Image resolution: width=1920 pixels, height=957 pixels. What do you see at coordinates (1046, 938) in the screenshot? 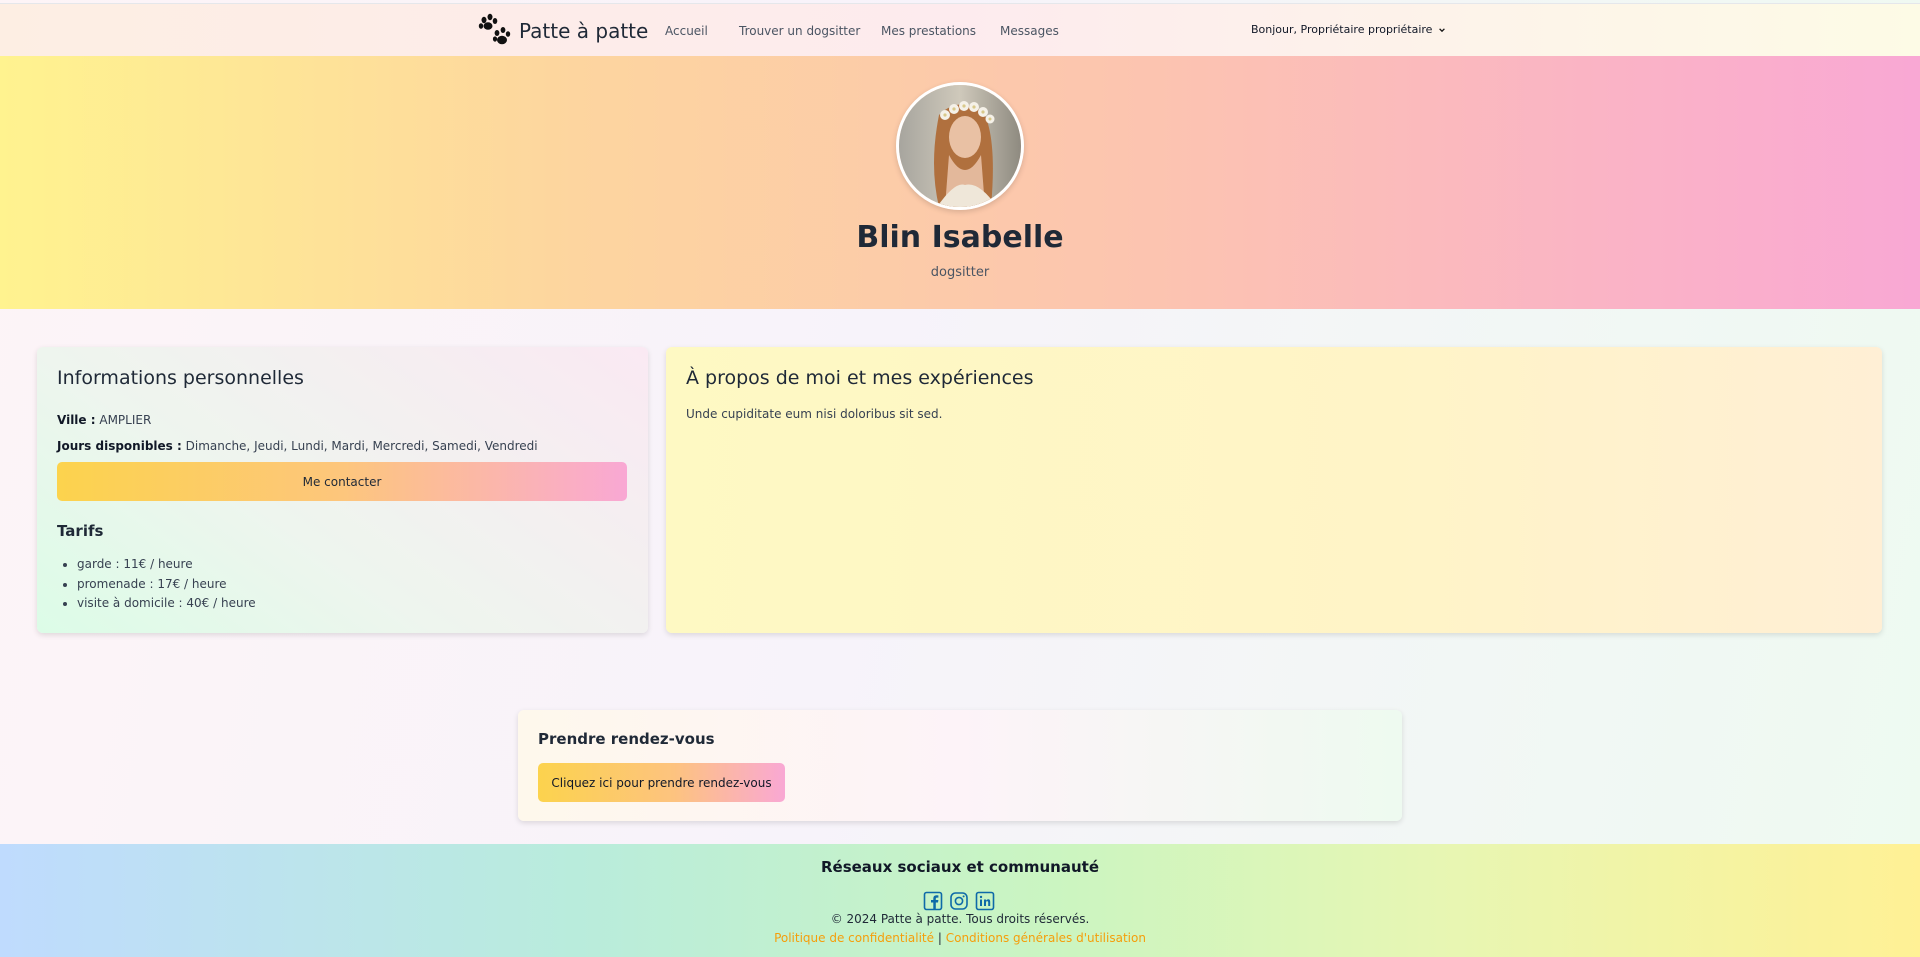
I see `terms-link: Conditions générales d'utilisation` at bounding box center [1046, 938].